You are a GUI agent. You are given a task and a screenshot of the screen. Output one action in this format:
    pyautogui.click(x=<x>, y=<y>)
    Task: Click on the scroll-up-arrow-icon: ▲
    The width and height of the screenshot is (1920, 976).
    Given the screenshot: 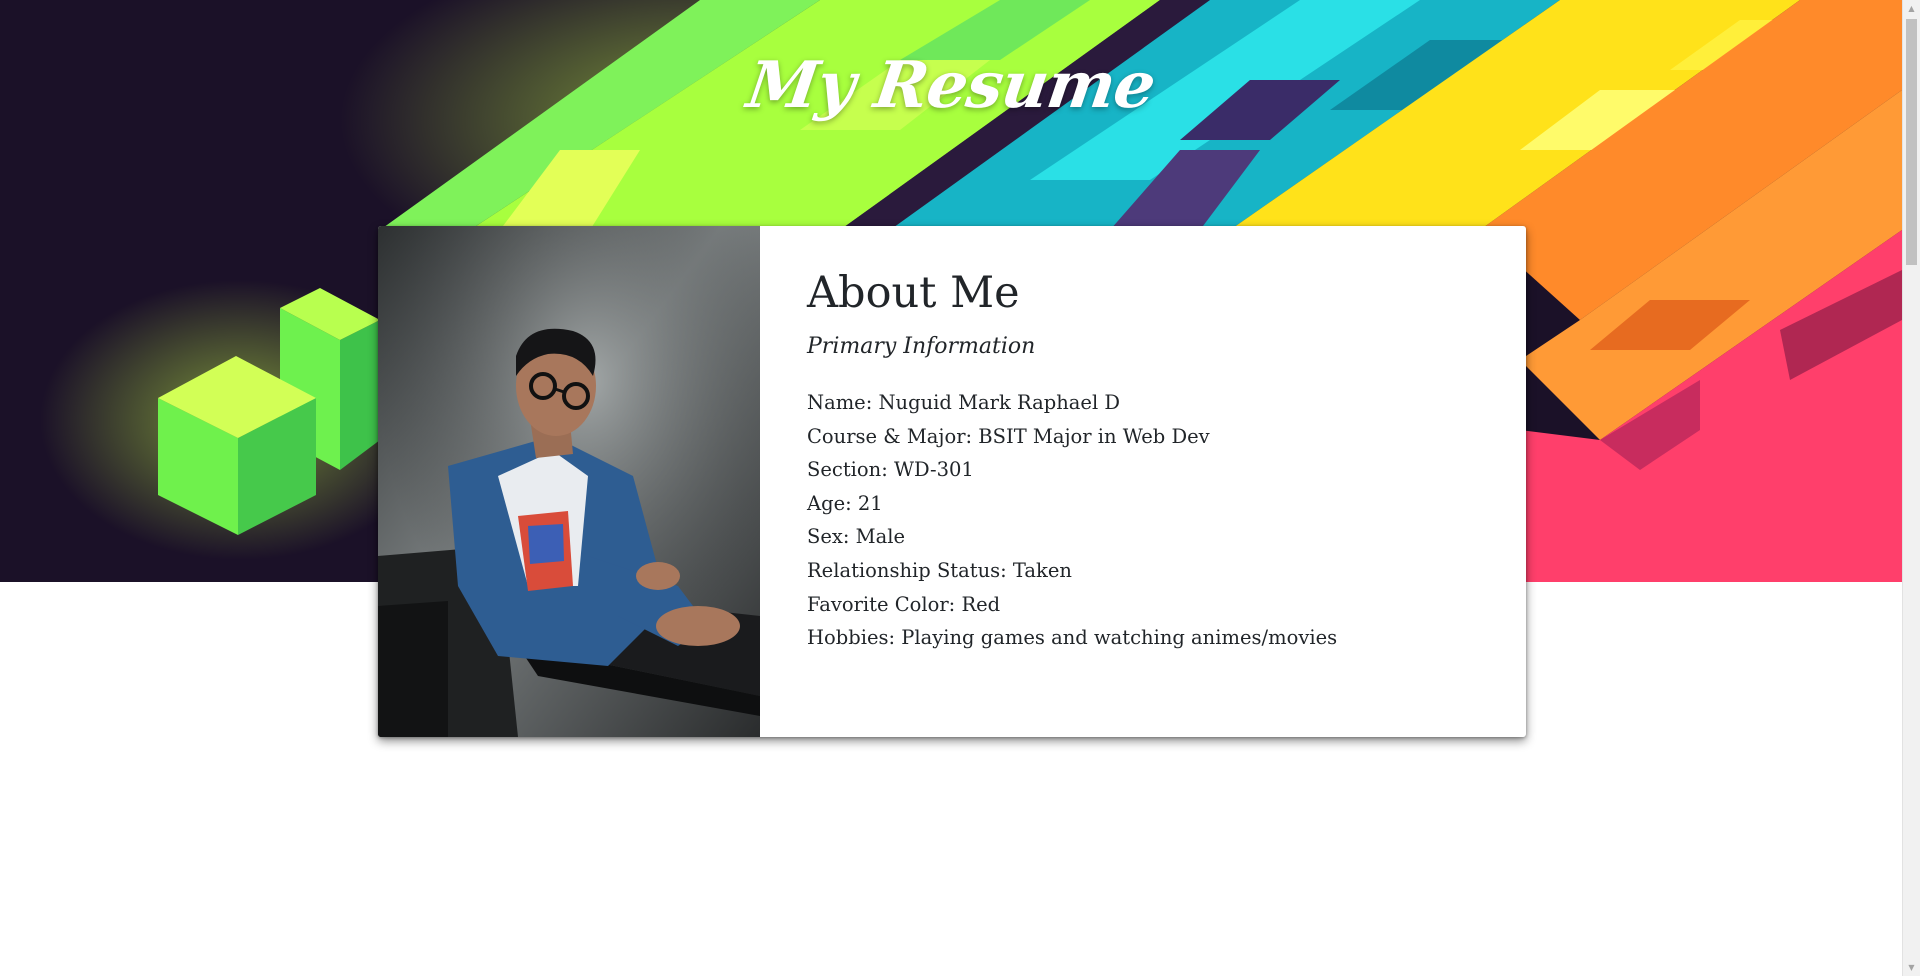 What is the action you would take?
    pyautogui.click(x=1911, y=8)
    